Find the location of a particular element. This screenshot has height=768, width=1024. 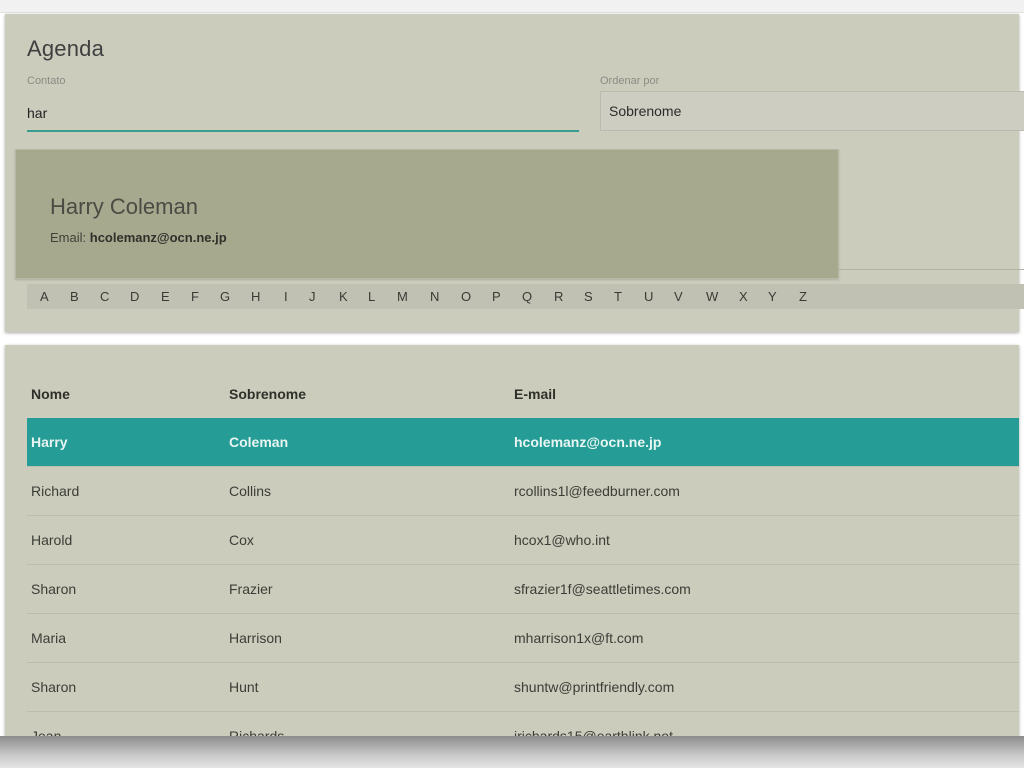

alphabet-letter-b: B is located at coordinates (74, 296).